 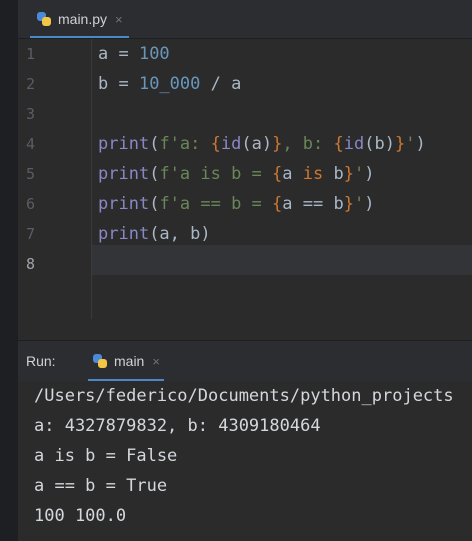 I want to click on line-number: 1, so click(x=31, y=54).